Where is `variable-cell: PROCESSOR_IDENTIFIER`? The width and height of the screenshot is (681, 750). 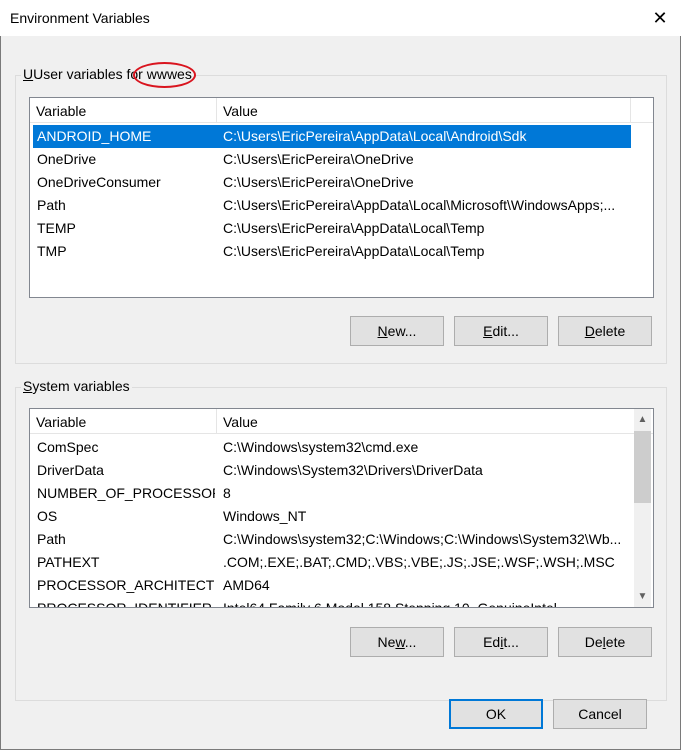
variable-cell: PROCESSOR_IDENTIFIER is located at coordinates (125, 604).